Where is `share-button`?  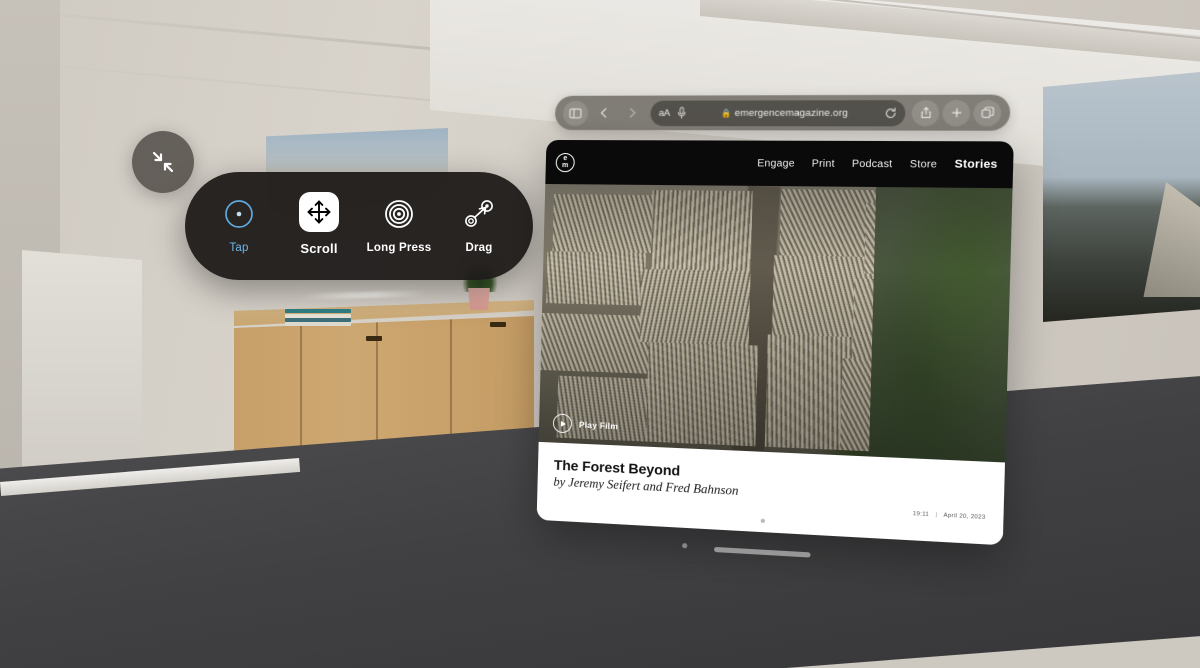 share-button is located at coordinates (925, 112).